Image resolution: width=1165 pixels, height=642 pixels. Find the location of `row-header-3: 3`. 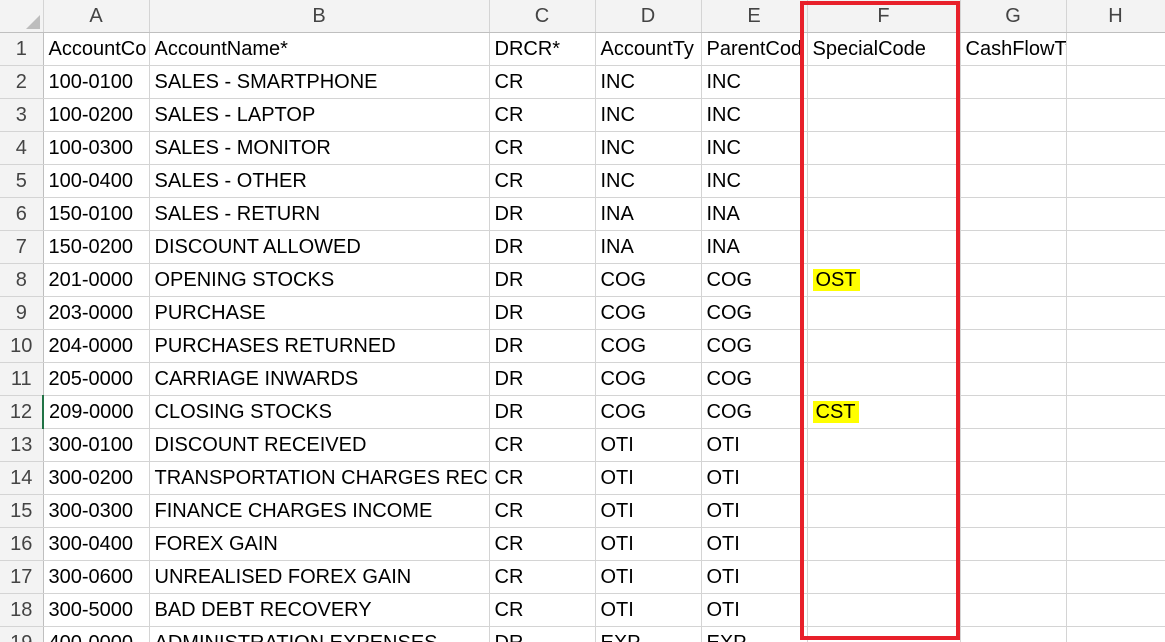

row-header-3: 3 is located at coordinates (22, 115).